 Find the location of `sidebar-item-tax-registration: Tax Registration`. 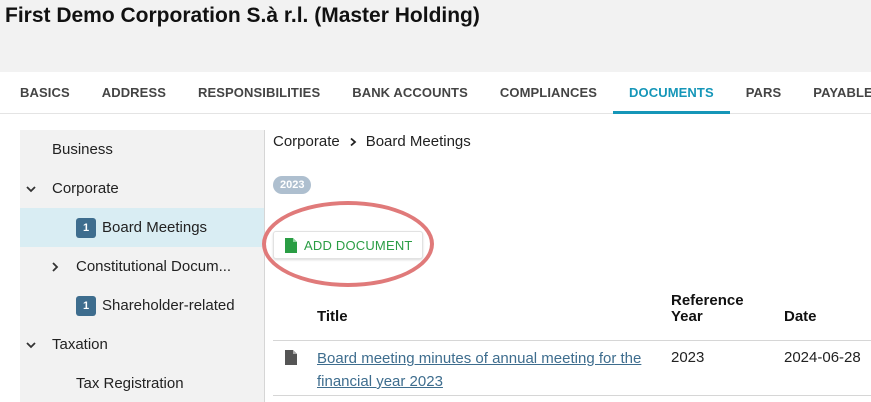

sidebar-item-tax-registration: Tax Registration is located at coordinates (142, 383).